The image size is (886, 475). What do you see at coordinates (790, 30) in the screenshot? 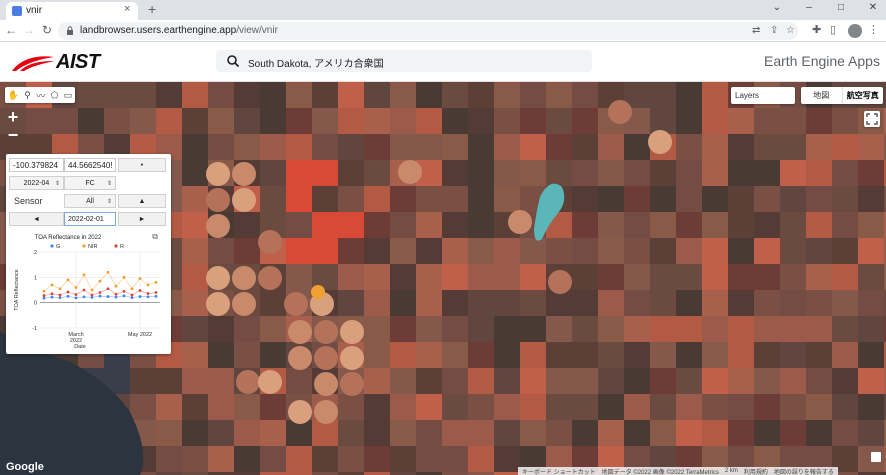
I see `bookmark-star-icon: ☆` at bounding box center [790, 30].